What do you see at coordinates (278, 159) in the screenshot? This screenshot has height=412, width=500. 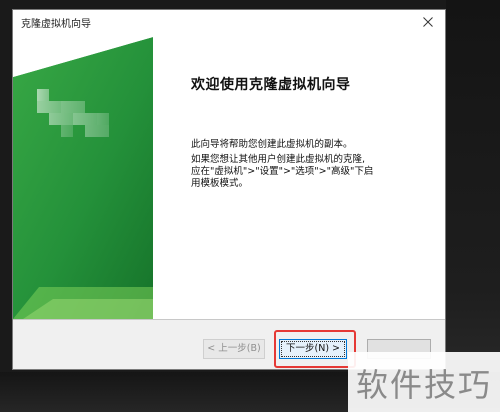 I see `template-mode-text-line-1: 如果您想让其他用户创建此虚拟机的克隆,` at bounding box center [278, 159].